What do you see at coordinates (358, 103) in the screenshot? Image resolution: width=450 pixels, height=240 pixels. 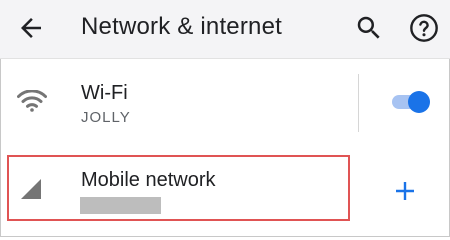 I see `row-divider` at bounding box center [358, 103].